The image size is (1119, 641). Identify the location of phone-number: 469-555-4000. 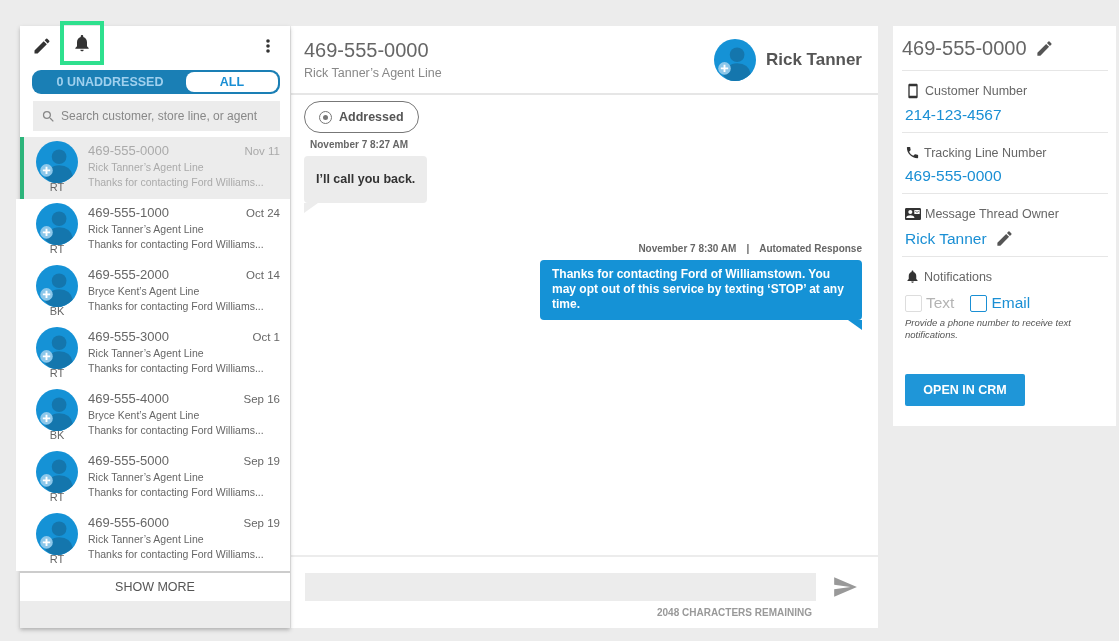
(128, 398).